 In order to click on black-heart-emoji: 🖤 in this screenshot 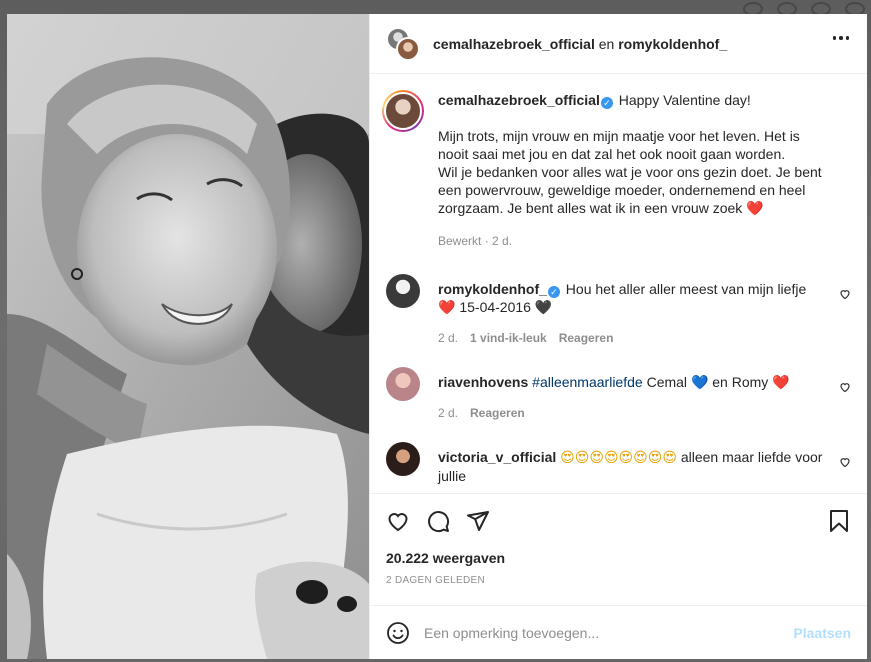, I will do `click(543, 308)`.